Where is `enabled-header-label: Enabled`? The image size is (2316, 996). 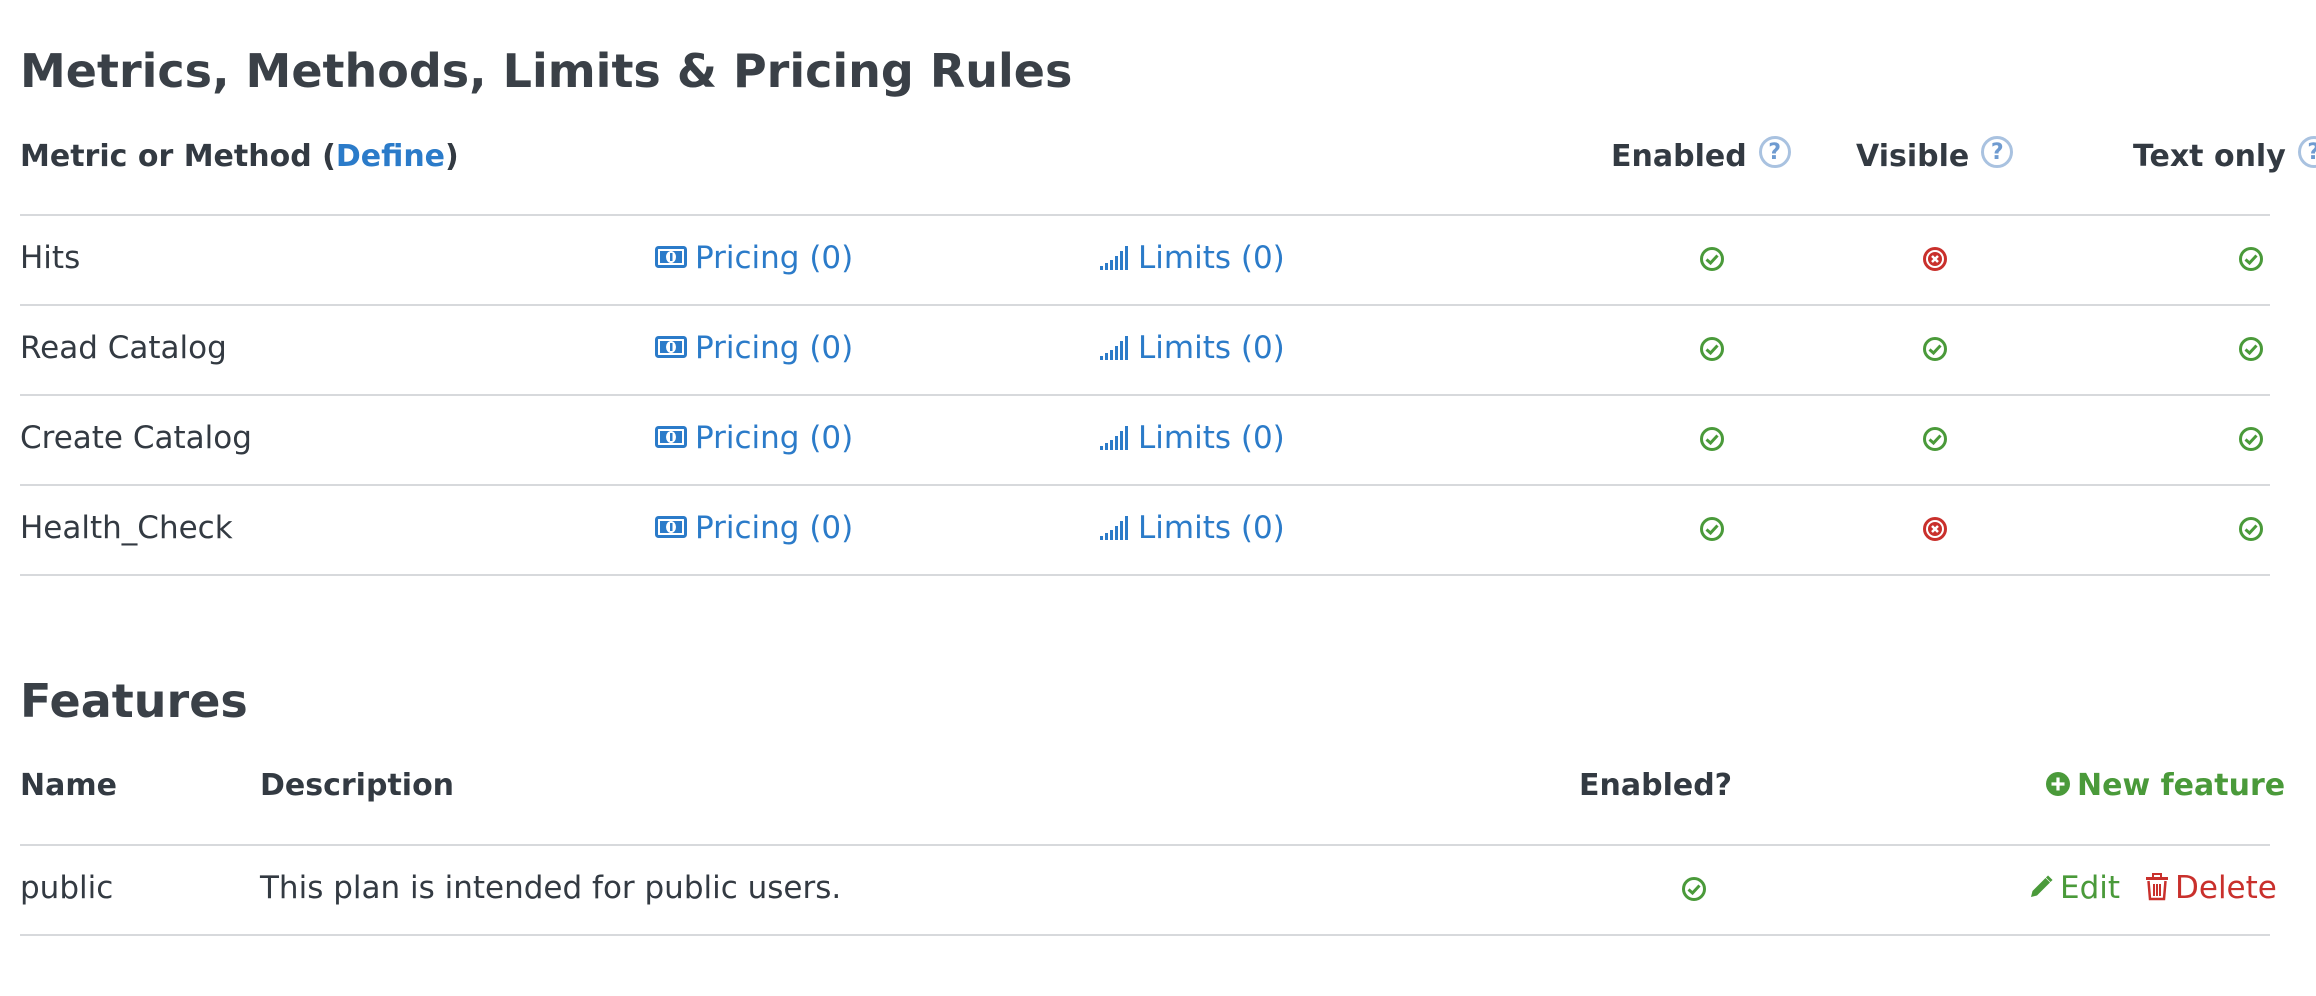 enabled-header-label: Enabled is located at coordinates (1679, 156).